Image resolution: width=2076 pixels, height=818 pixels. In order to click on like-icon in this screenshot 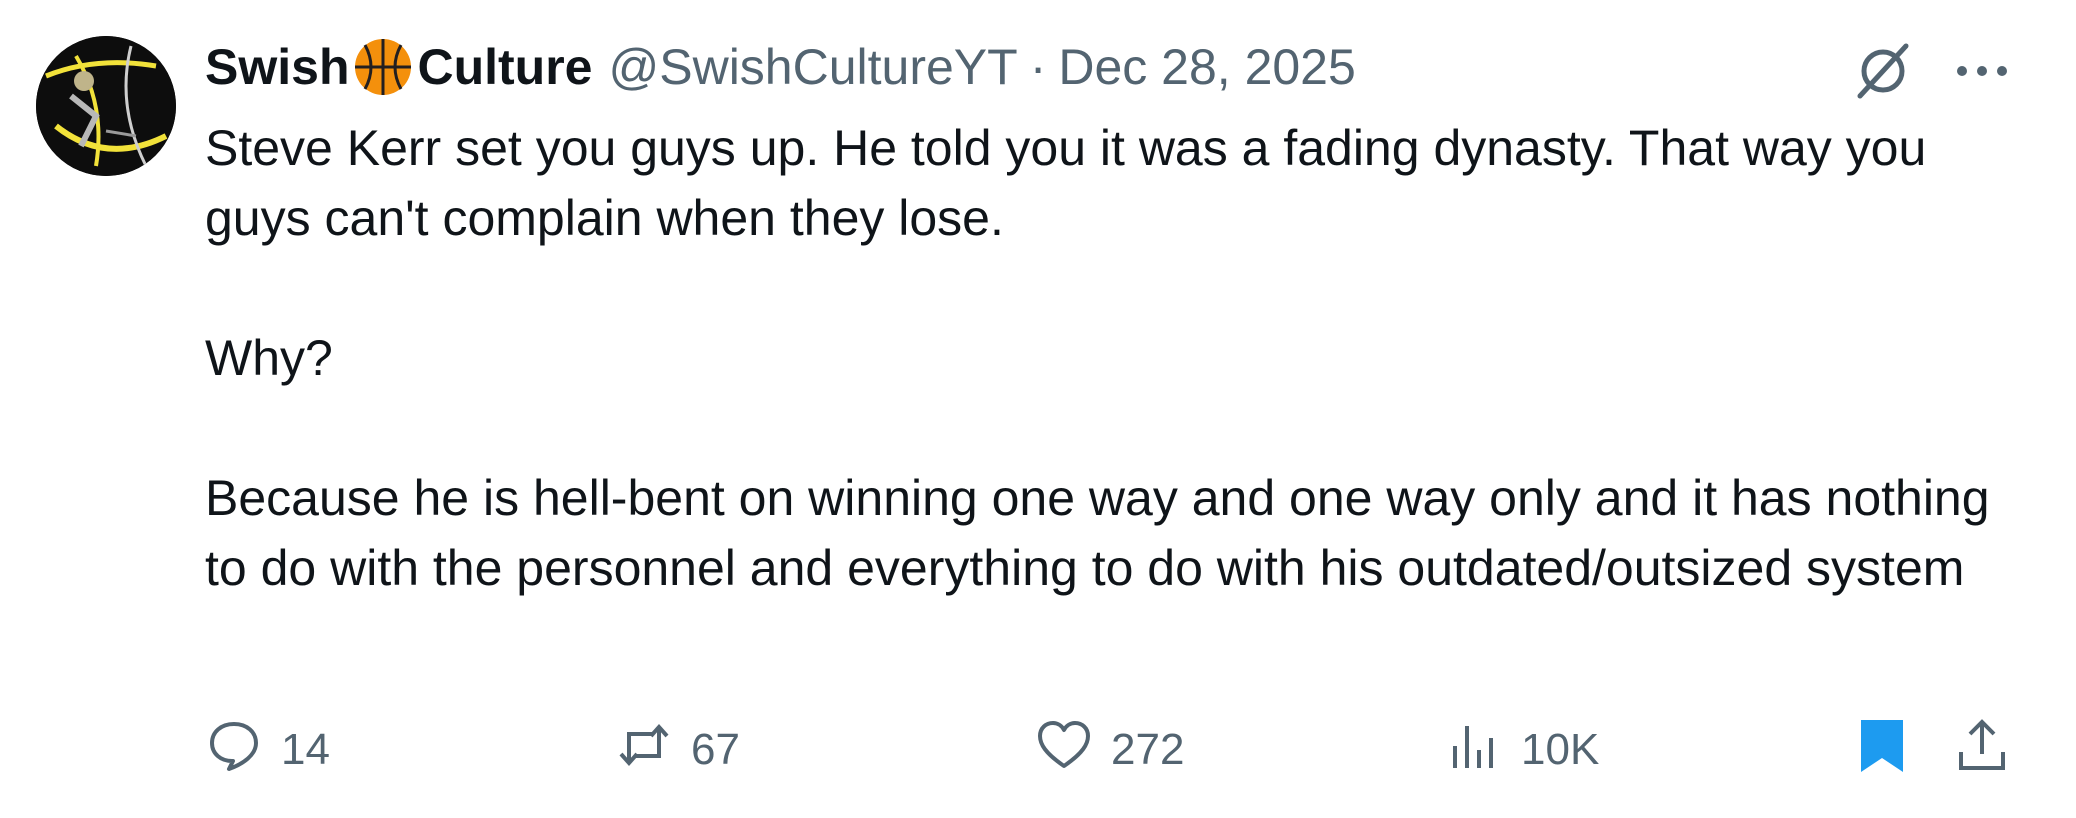, I will do `click(1064, 750)`.